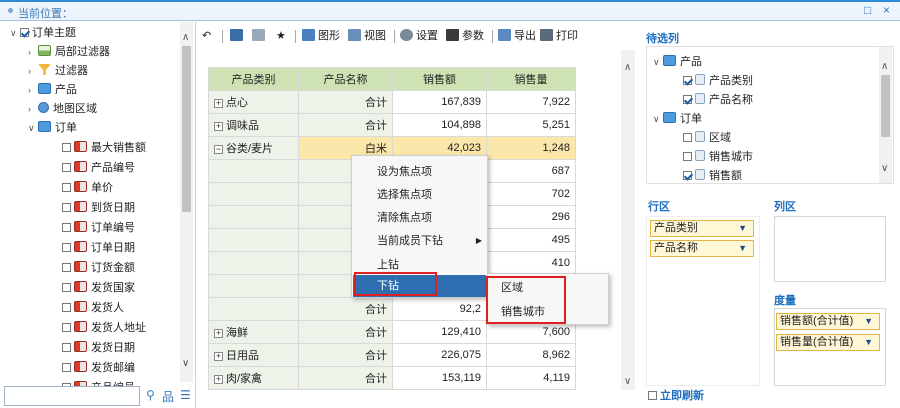  I want to click on cell-category: + 肉/家禽, so click(253, 378).